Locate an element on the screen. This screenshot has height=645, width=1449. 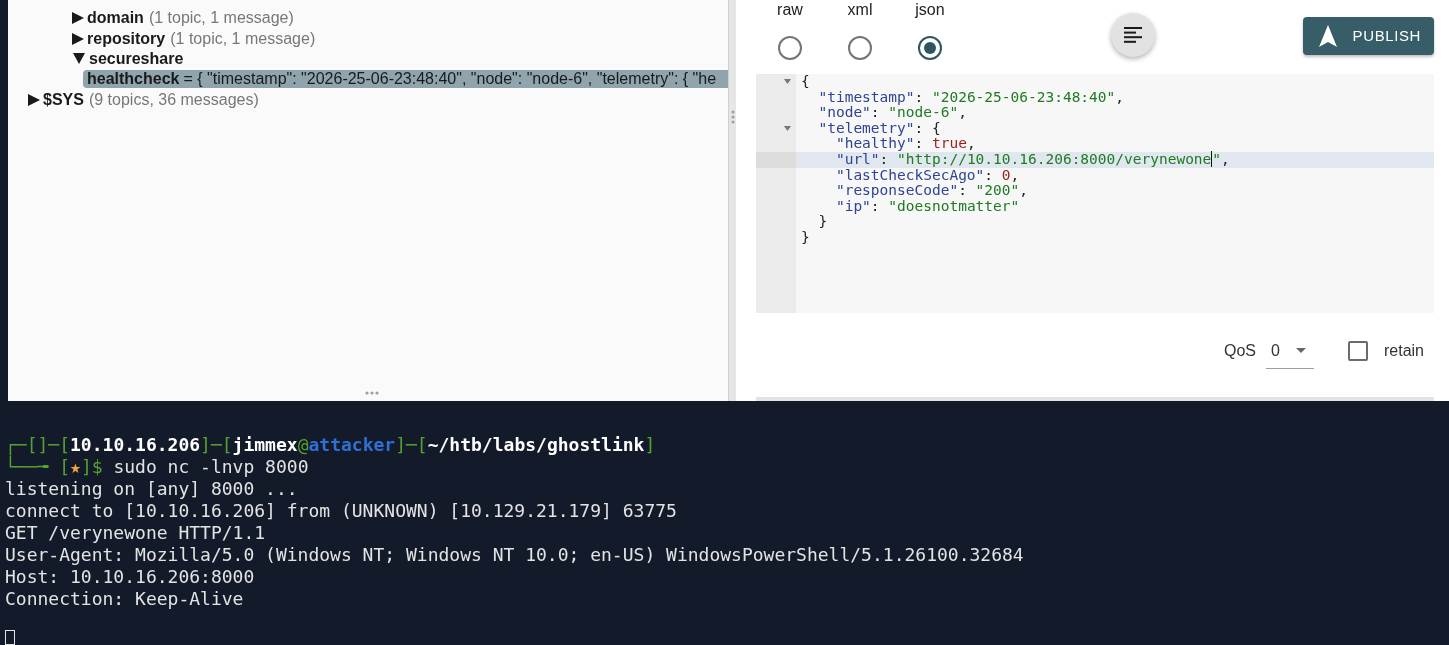
format-option: json is located at coordinates (930, 30).